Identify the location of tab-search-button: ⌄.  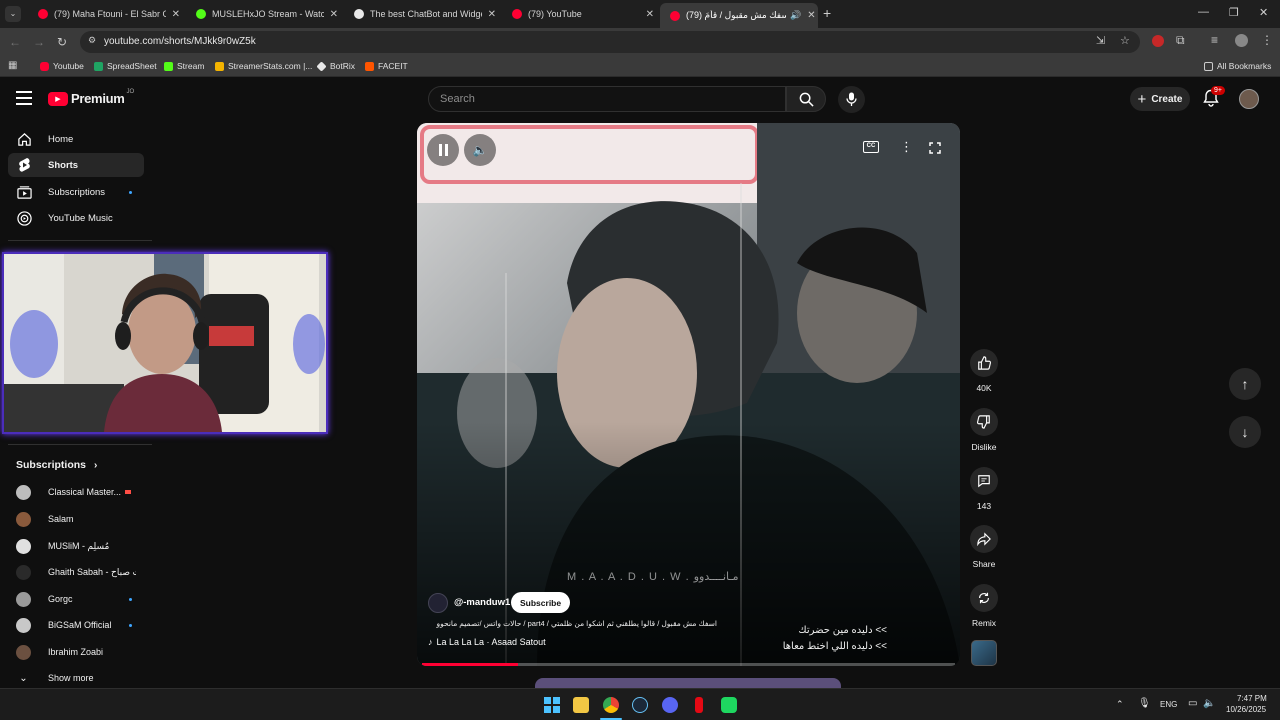
(13, 14).